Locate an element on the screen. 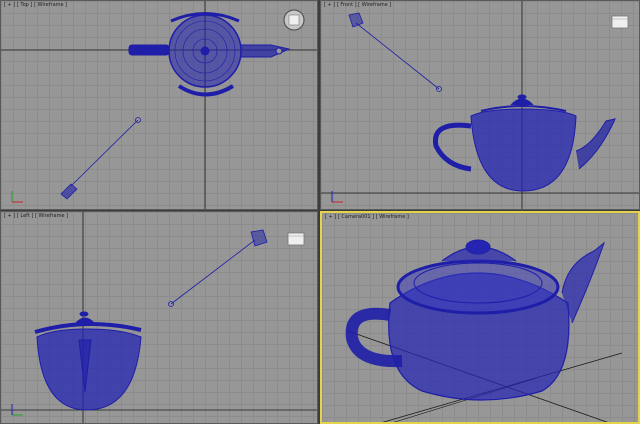 This screenshot has height=424, width=640. viewport-label: [ + ] [ Top ] [ Wireframe ] is located at coordinates (35, 5).